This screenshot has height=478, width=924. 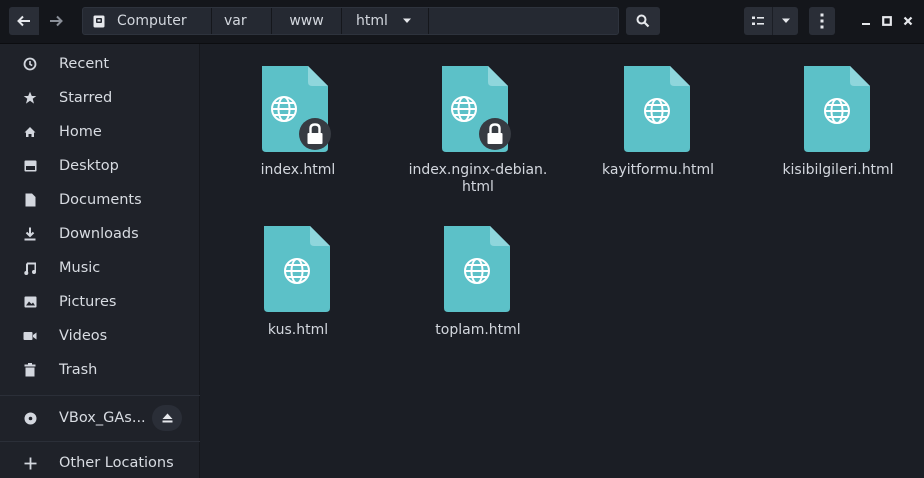 What do you see at coordinates (30, 200) in the screenshot?
I see `document-icon` at bounding box center [30, 200].